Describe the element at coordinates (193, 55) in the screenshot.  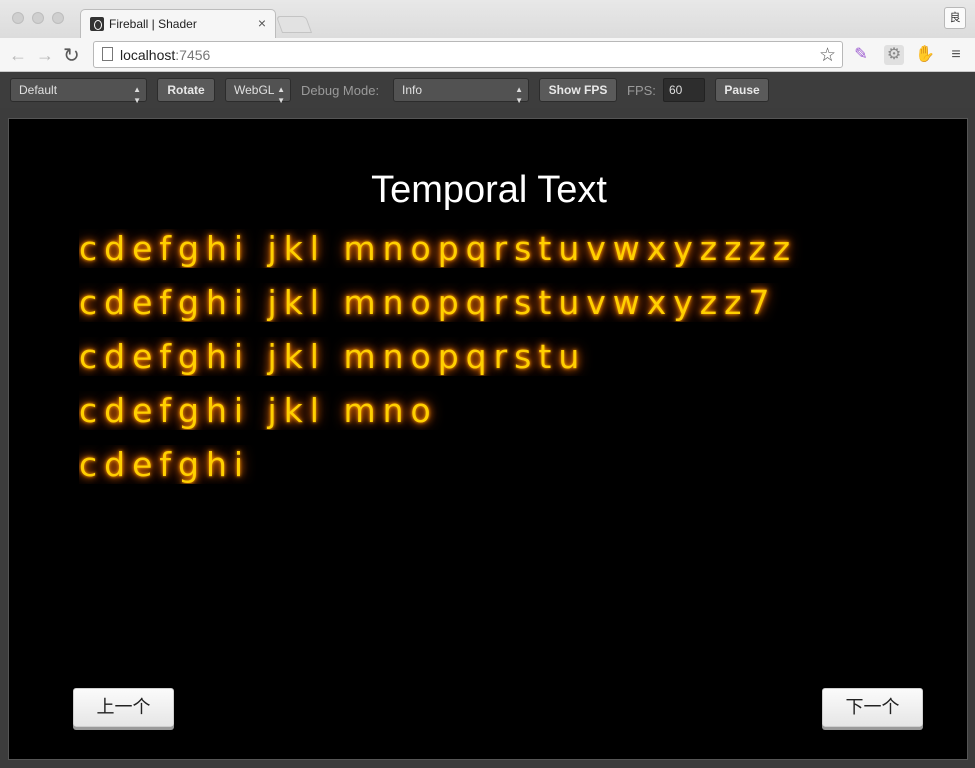
I see `url-port: :7456` at that location.